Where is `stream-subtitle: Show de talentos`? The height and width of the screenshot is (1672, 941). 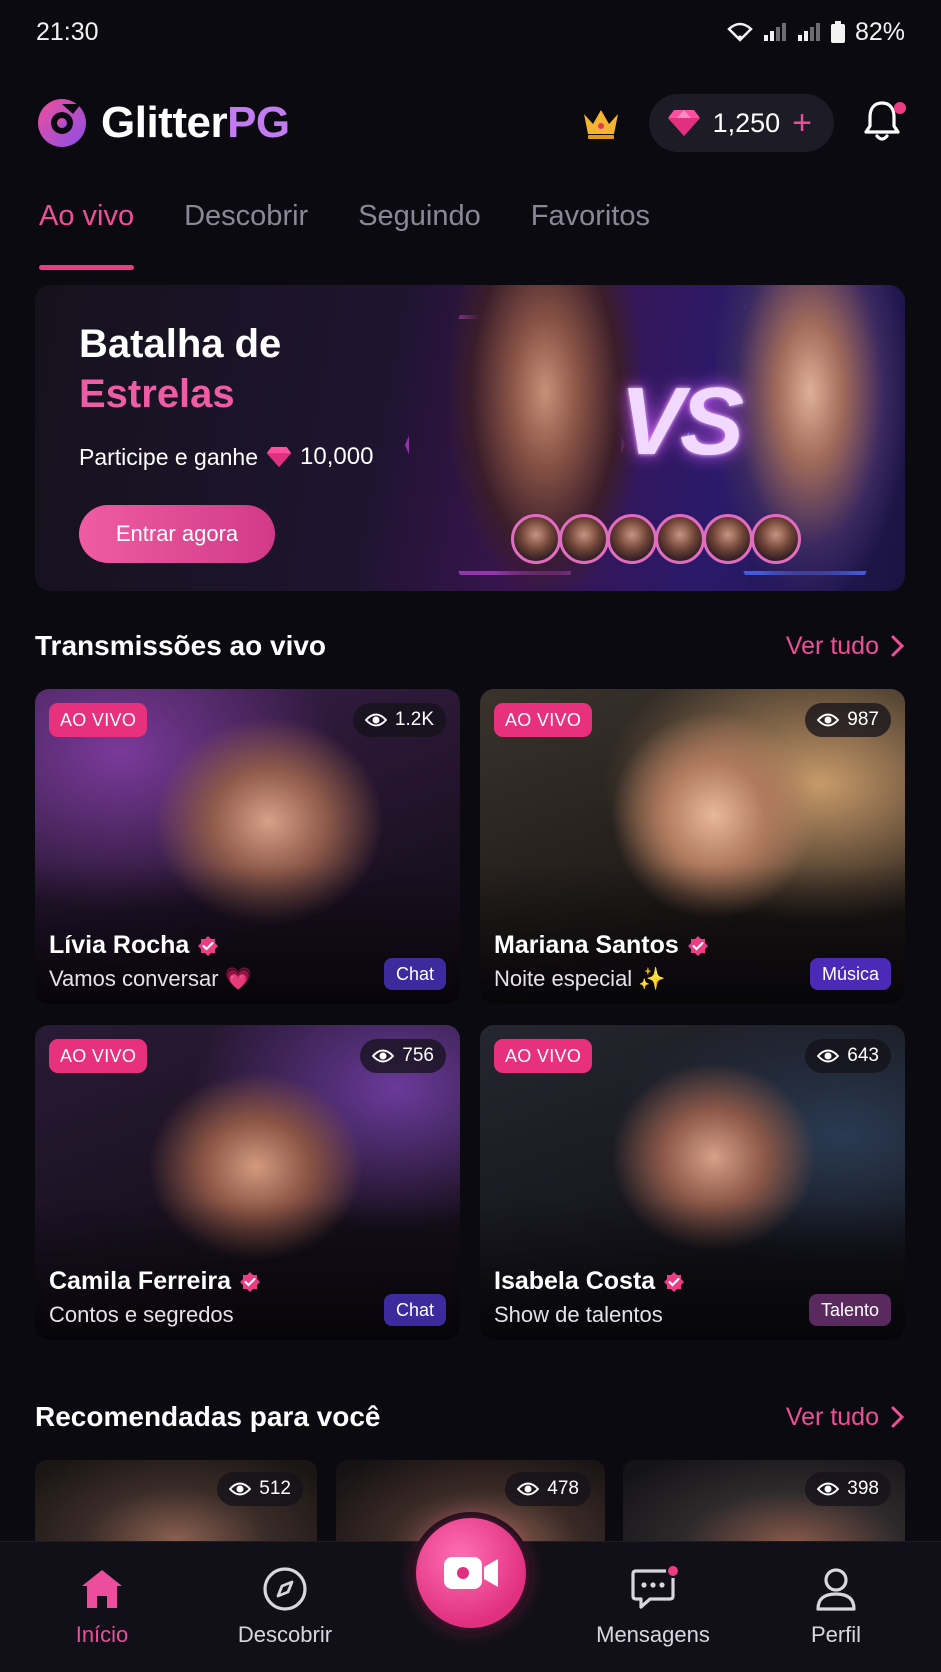 stream-subtitle: Show de talentos is located at coordinates (578, 1315).